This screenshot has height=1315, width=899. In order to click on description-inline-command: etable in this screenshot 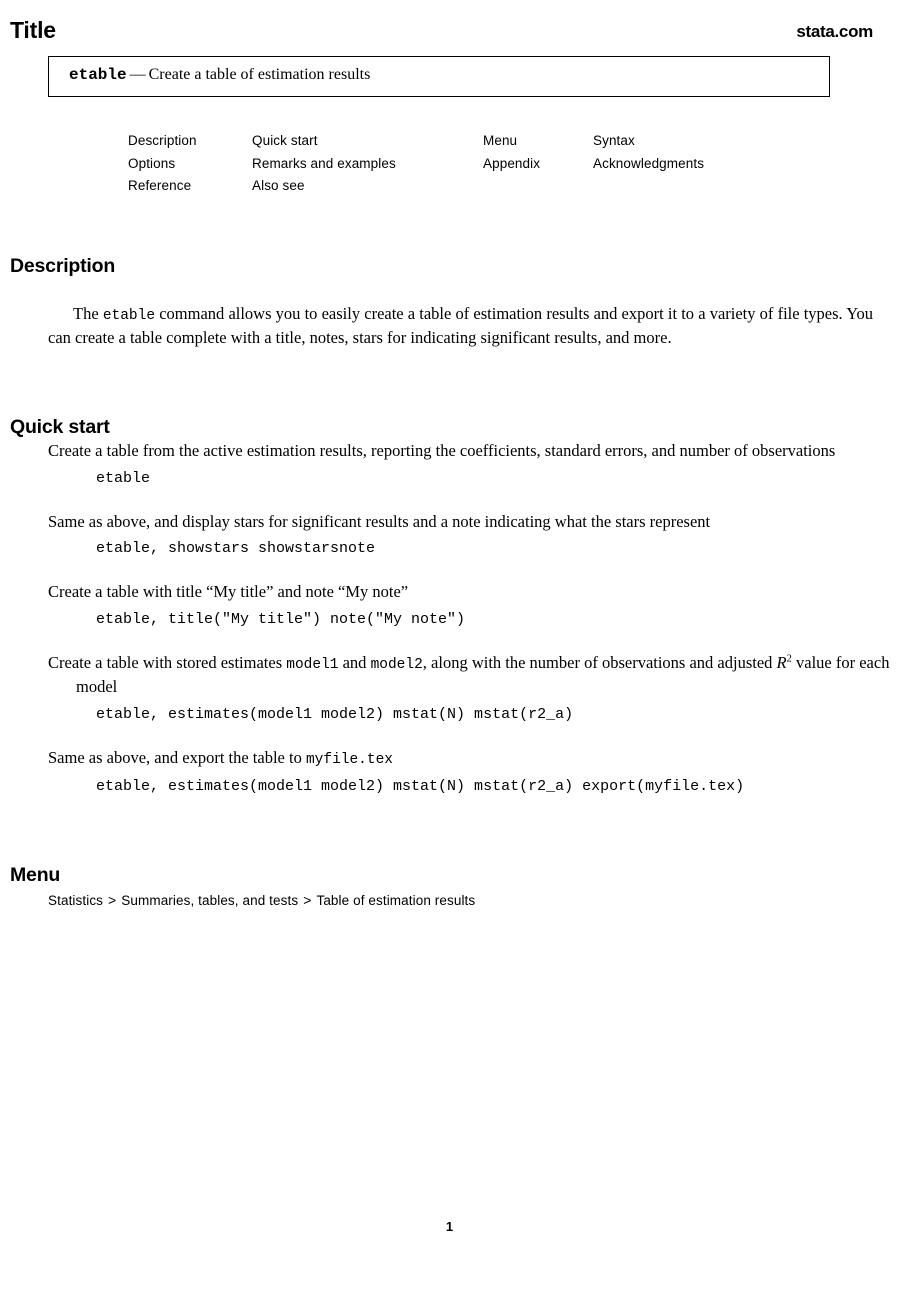, I will do `click(129, 315)`.